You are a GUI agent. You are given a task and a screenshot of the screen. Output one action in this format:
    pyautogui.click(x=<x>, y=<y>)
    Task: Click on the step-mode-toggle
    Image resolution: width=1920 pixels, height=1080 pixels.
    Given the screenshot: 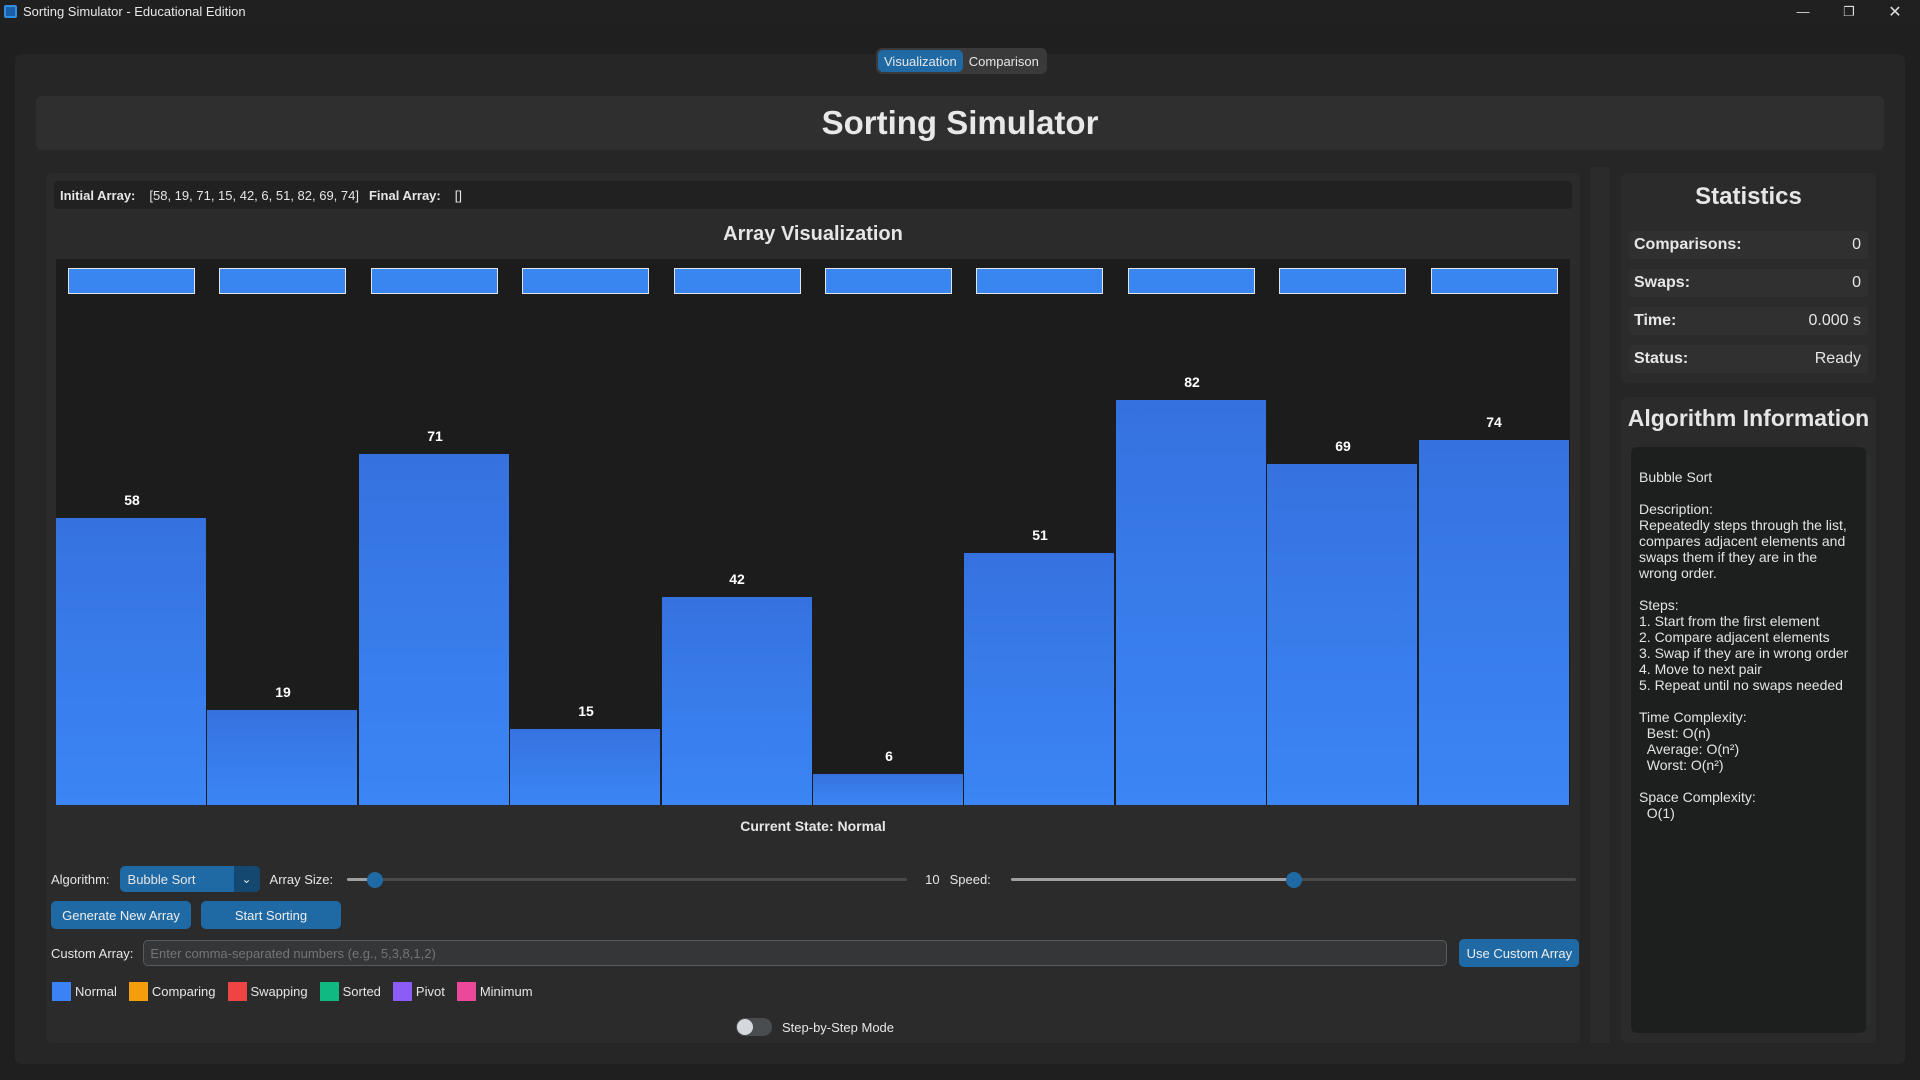 What is the action you would take?
    pyautogui.click(x=754, y=1027)
    